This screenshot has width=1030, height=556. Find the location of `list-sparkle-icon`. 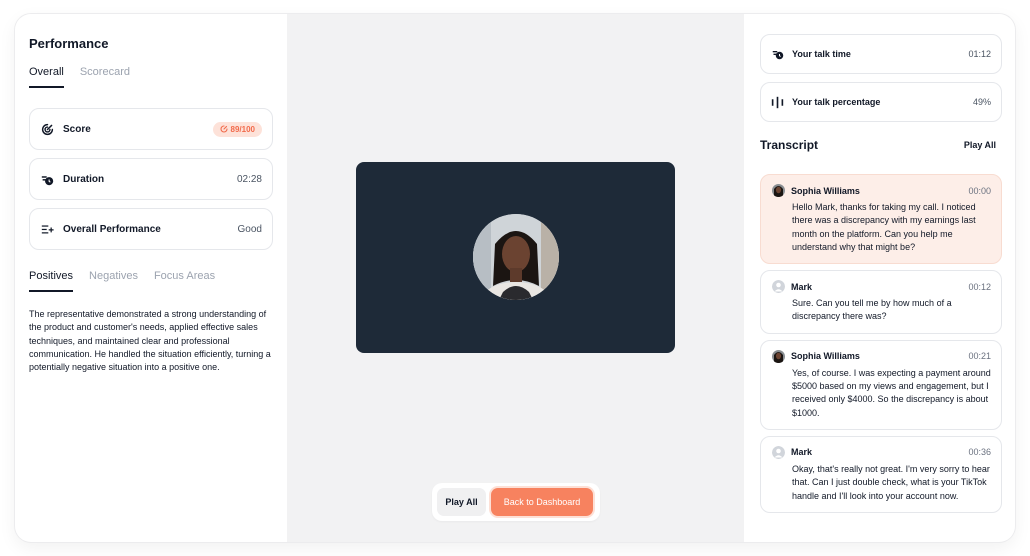

list-sparkle-icon is located at coordinates (47, 229).